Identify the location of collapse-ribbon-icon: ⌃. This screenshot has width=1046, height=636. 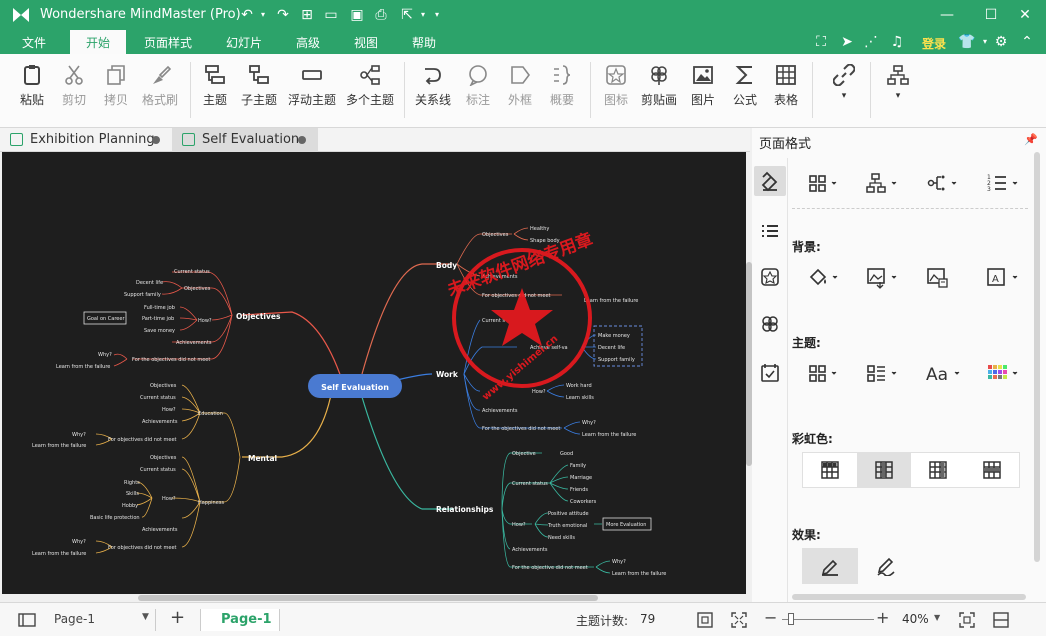
(1027, 42).